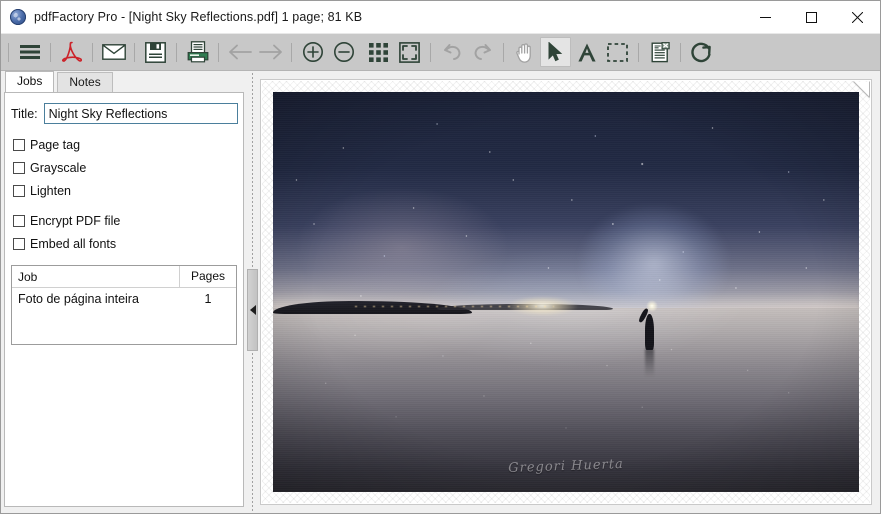 The height and width of the screenshot is (514, 881). Describe the element at coordinates (18, 17) in the screenshot. I see `pdffactory-globe-icon` at that location.